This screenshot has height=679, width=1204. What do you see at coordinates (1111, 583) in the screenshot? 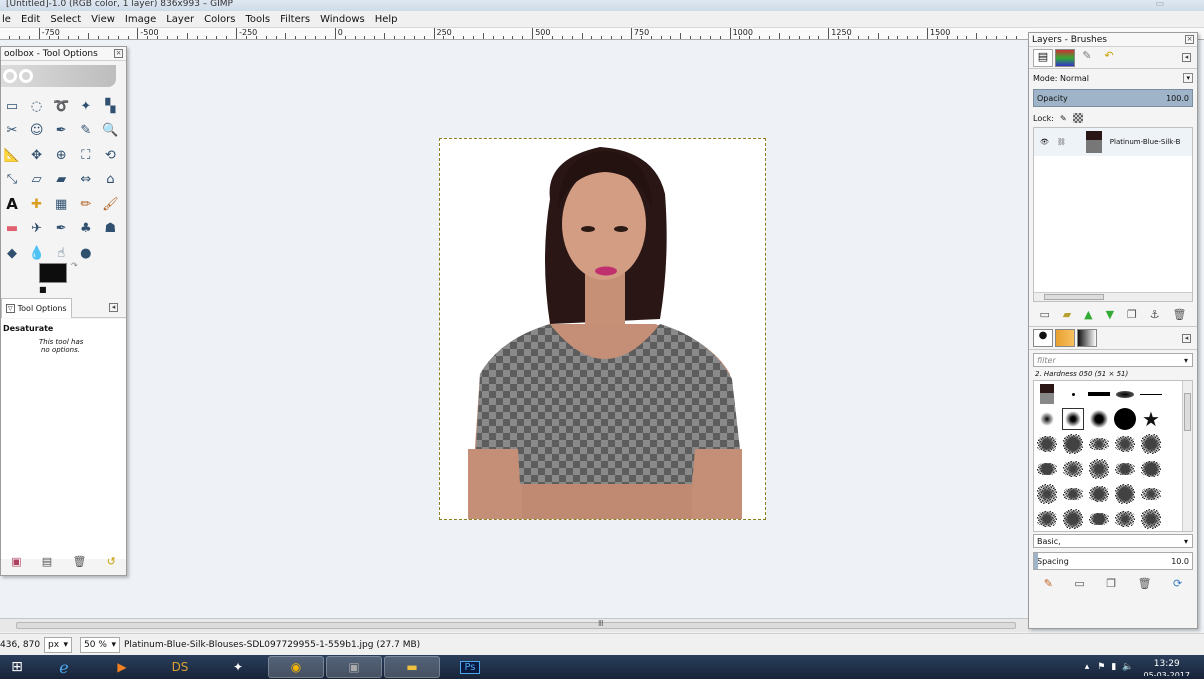
I see `duplicate-brush-icon: ❐` at bounding box center [1111, 583].